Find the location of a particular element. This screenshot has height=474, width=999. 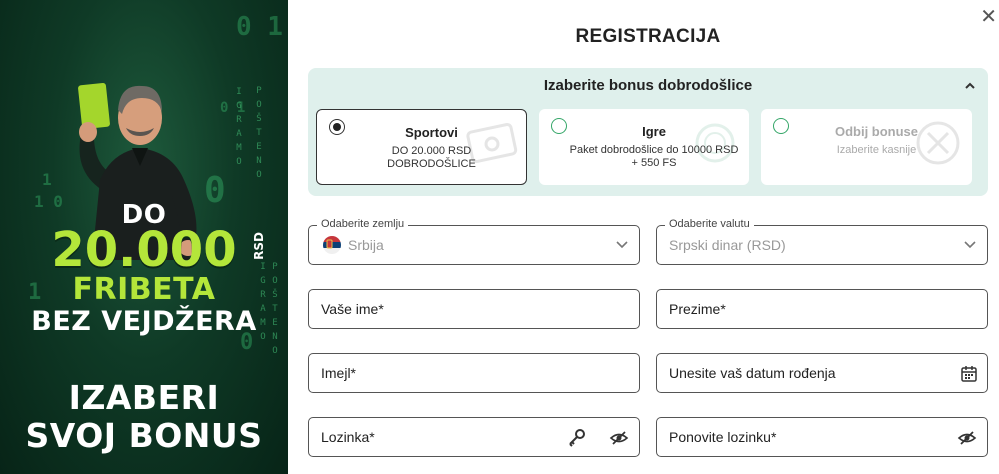

promo-digits: 0 1 is located at coordinates (259, 27).